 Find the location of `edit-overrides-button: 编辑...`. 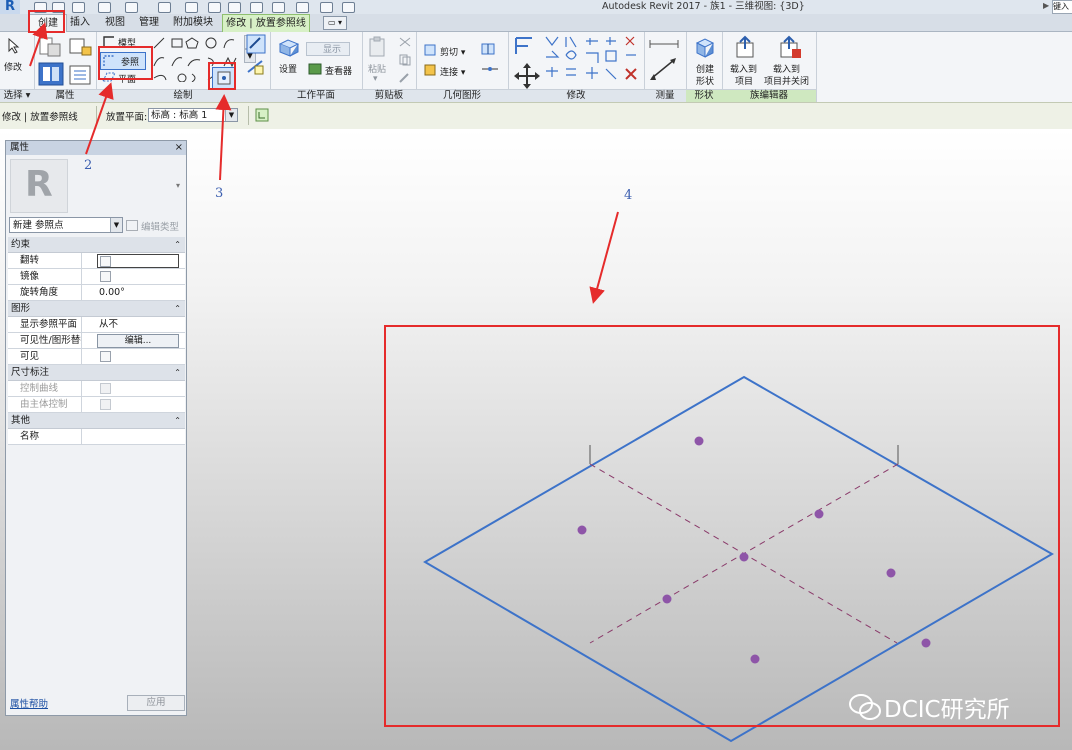

edit-overrides-button: 编辑... is located at coordinates (138, 341).